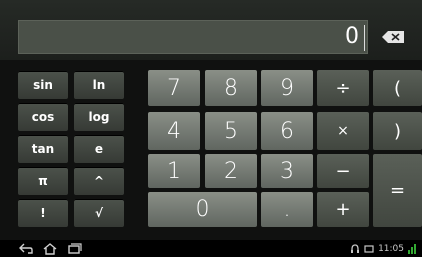 This screenshot has width=422, height=257. I want to click on home-icon, so click(50, 248).